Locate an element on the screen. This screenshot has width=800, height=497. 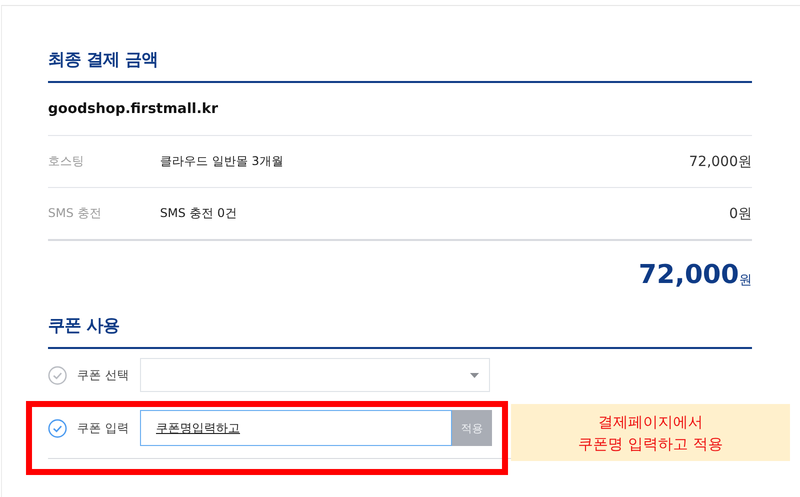
total-amount: 72,000 is located at coordinates (688, 275).